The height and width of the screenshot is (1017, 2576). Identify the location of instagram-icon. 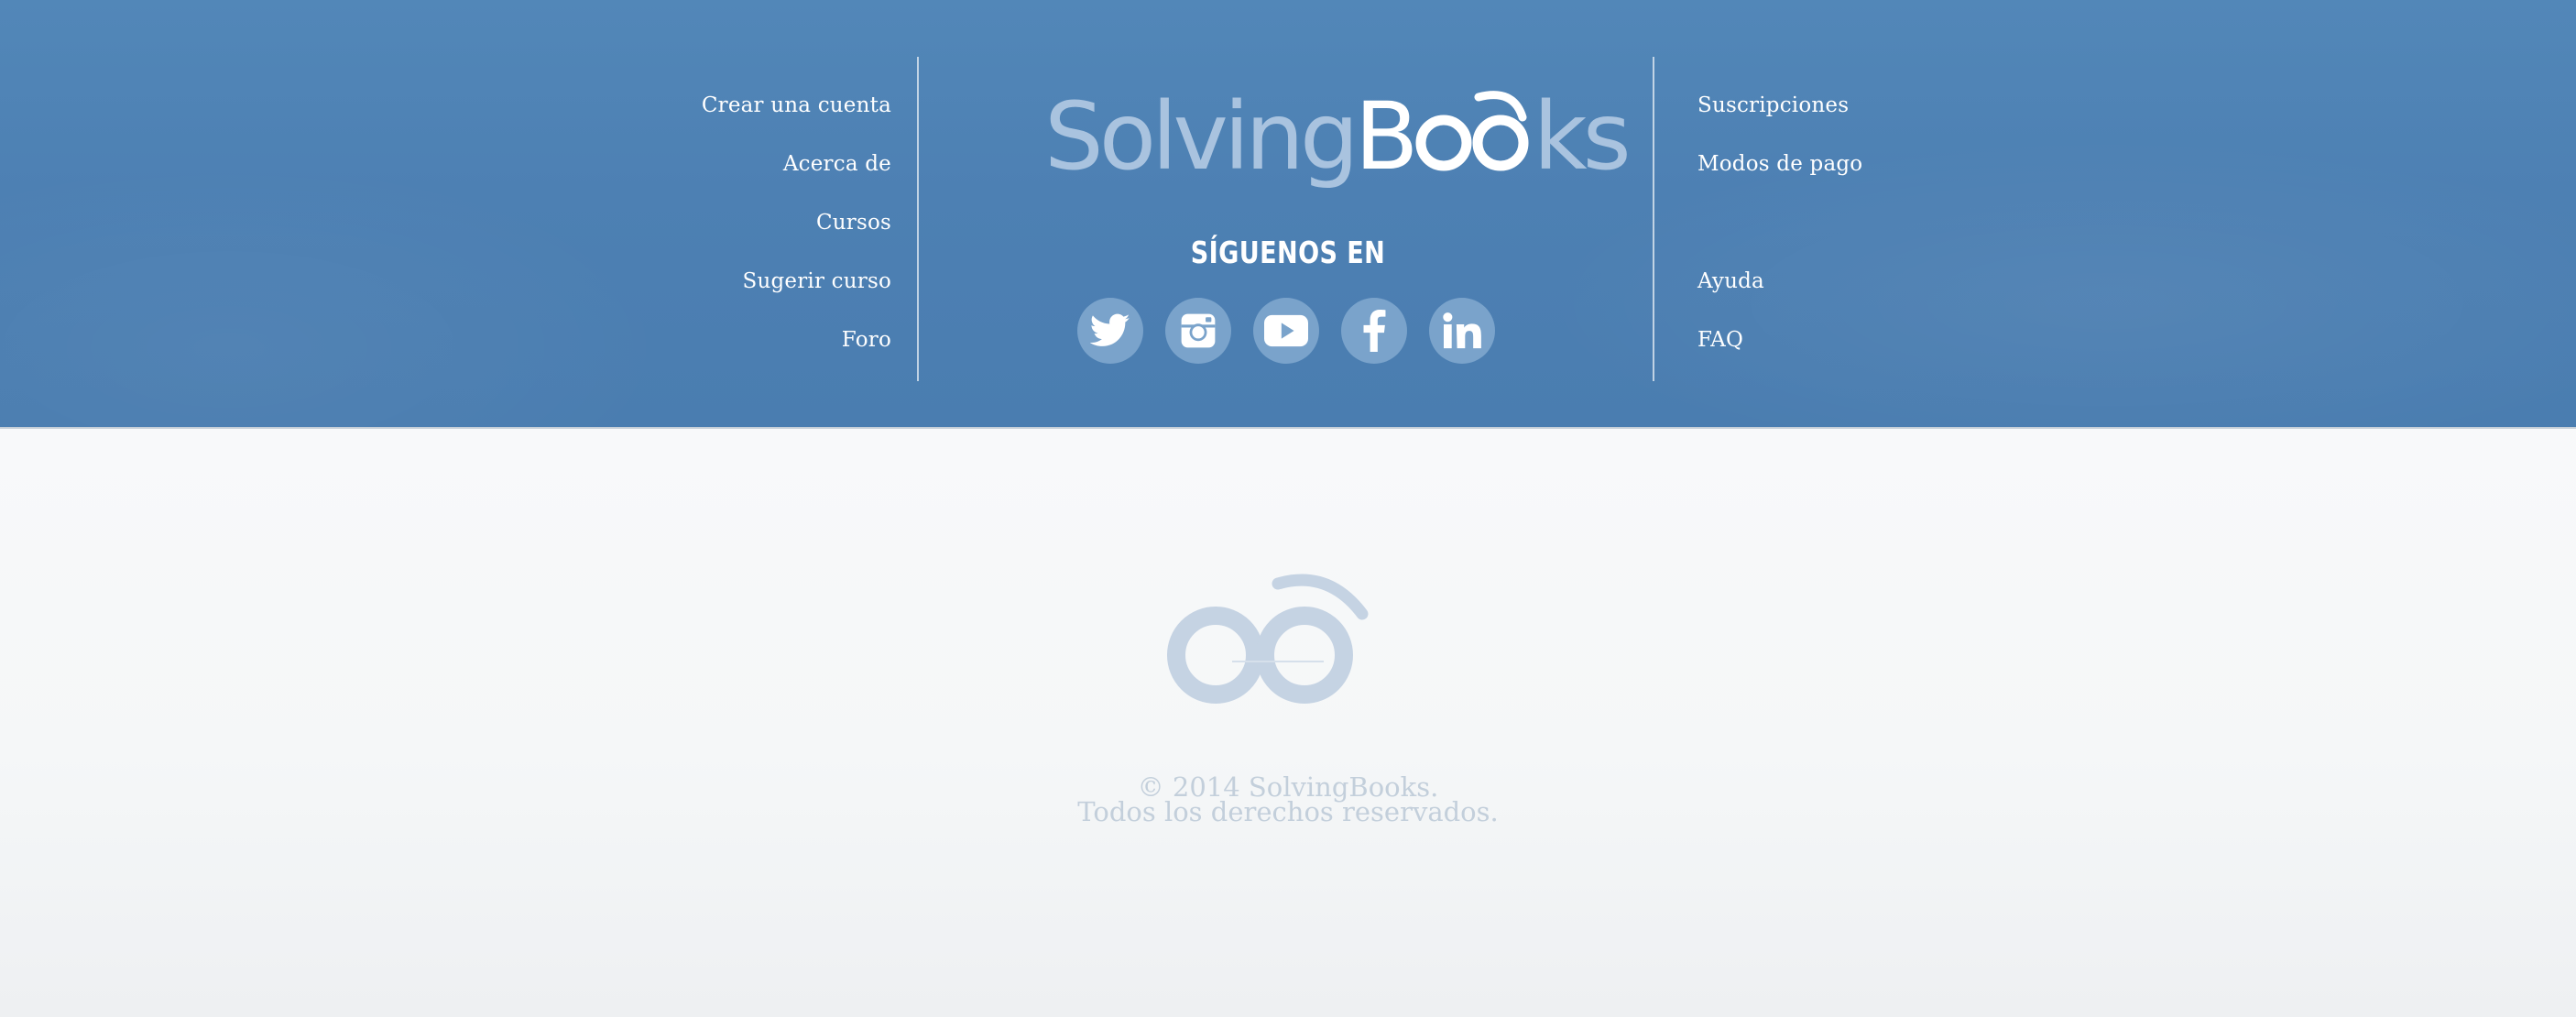
(1198, 330).